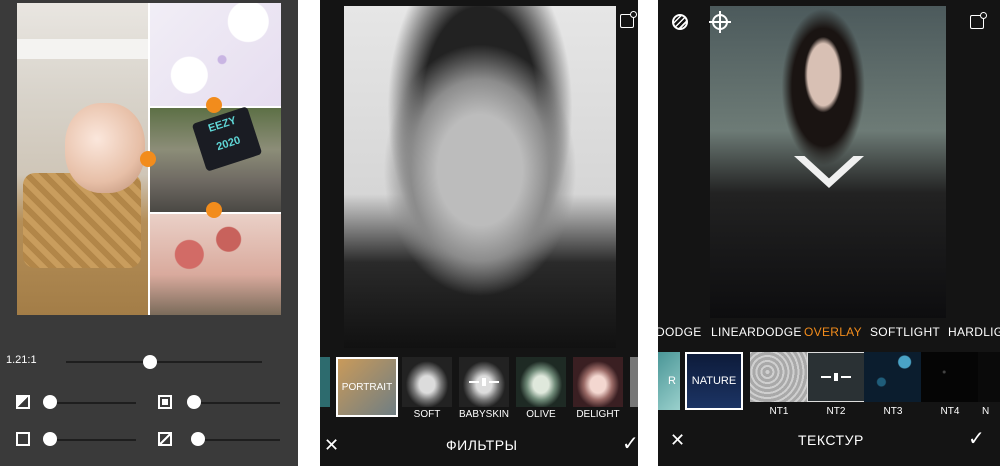  What do you see at coordinates (974, 332) in the screenshot?
I see `blend-mode-hardlight: HARDLIGH` at bounding box center [974, 332].